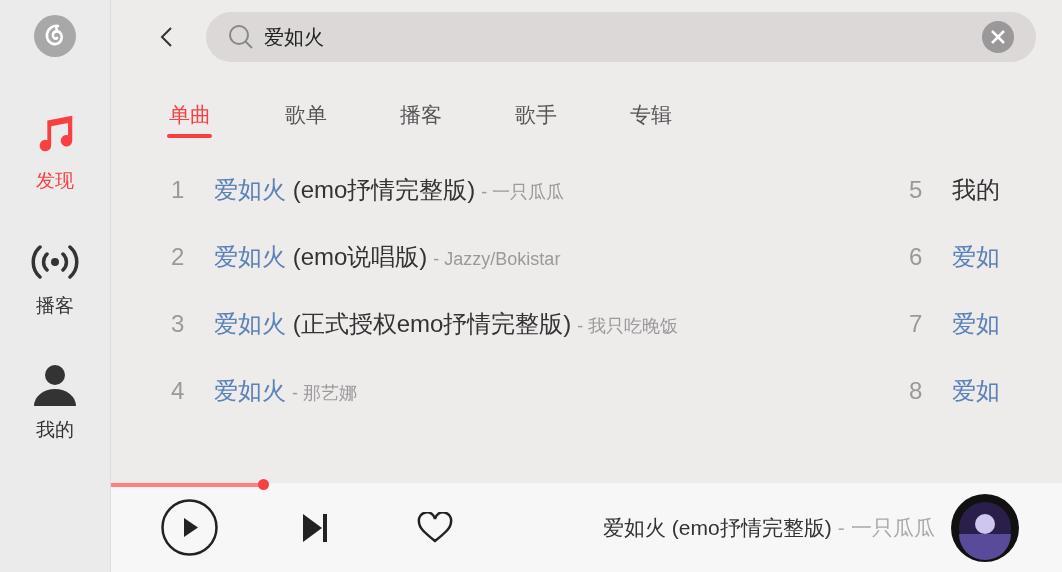 The image size is (1062, 572). Describe the element at coordinates (393, 324) in the screenshot. I see `song-title: 爱如火 (正式授权emo抒情完整版)` at that location.